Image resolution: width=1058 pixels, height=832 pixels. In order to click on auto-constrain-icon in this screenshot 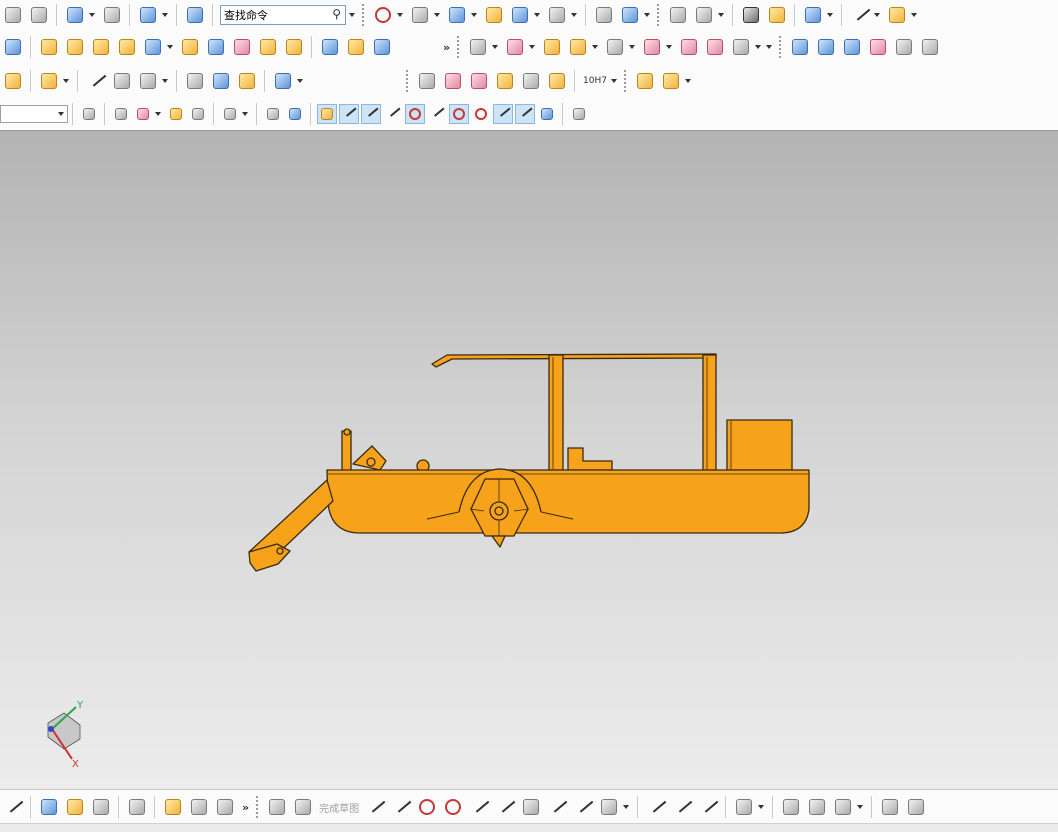, I will do `click(843, 807)`.